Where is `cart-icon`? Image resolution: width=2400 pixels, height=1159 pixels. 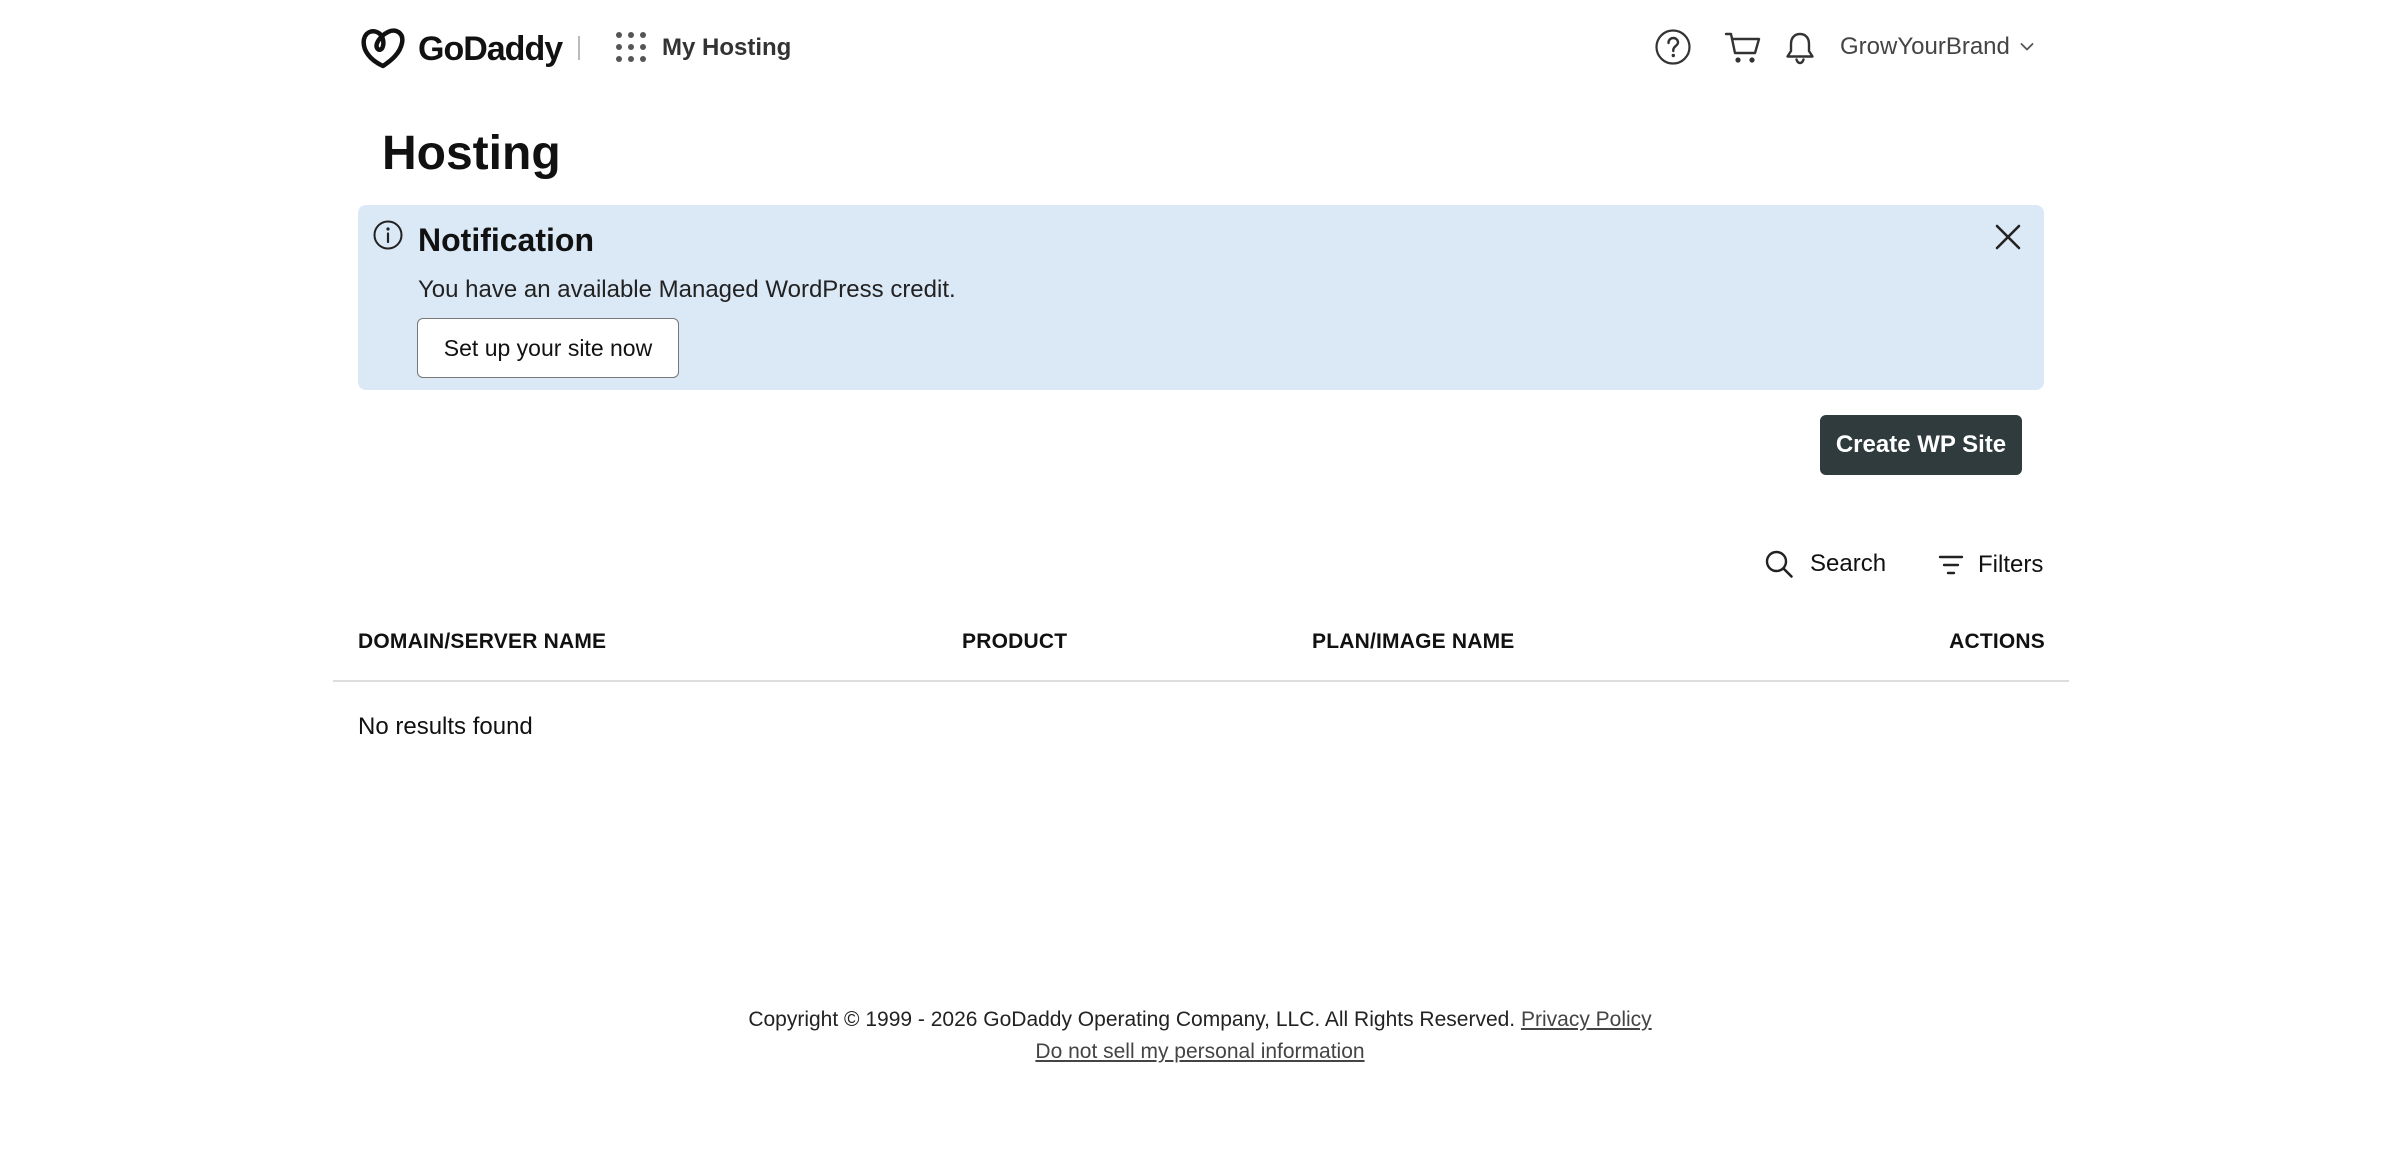
cart-icon is located at coordinates (1743, 48).